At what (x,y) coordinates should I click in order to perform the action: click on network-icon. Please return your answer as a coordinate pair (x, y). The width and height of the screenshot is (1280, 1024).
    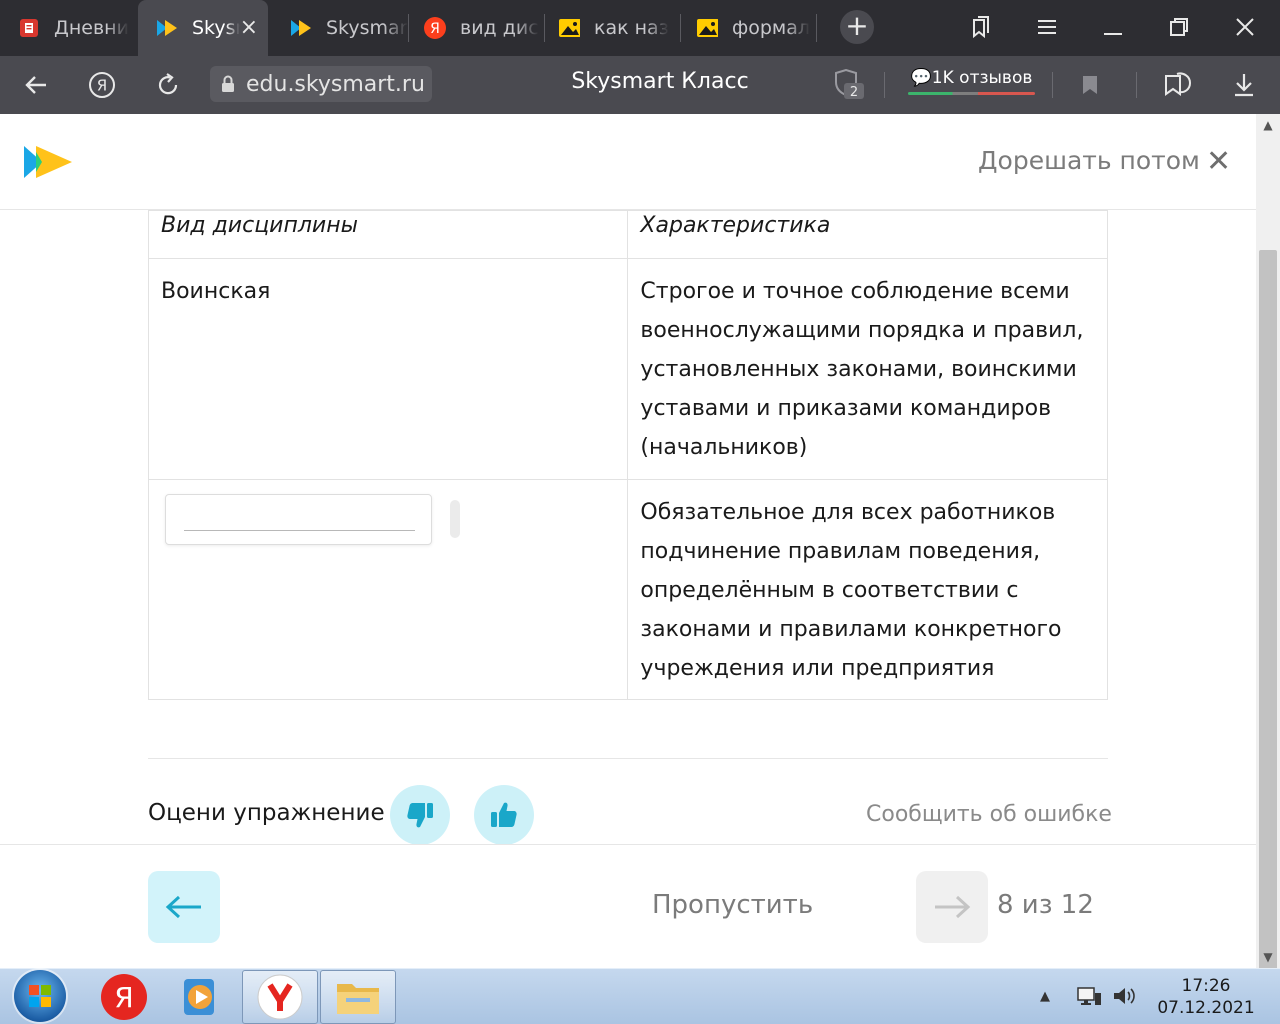
    Looking at the image, I should click on (1089, 996).